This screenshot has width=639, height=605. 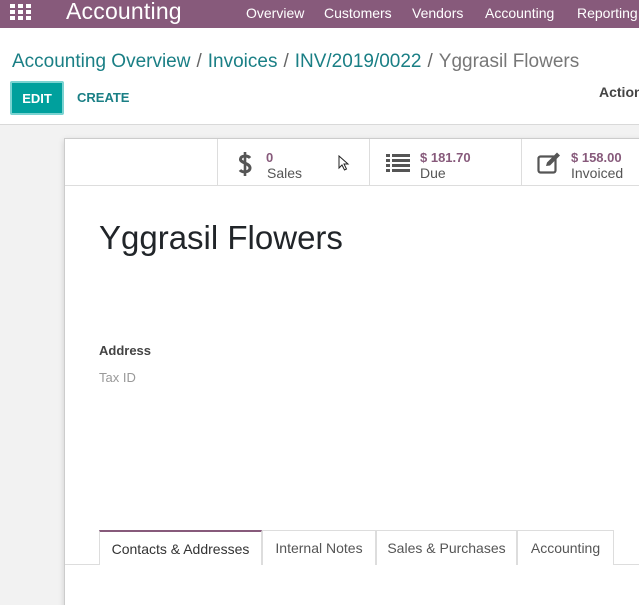 What do you see at coordinates (101, 61) in the screenshot?
I see `breadcrumb-accounting-overview: Accounting Overview` at bounding box center [101, 61].